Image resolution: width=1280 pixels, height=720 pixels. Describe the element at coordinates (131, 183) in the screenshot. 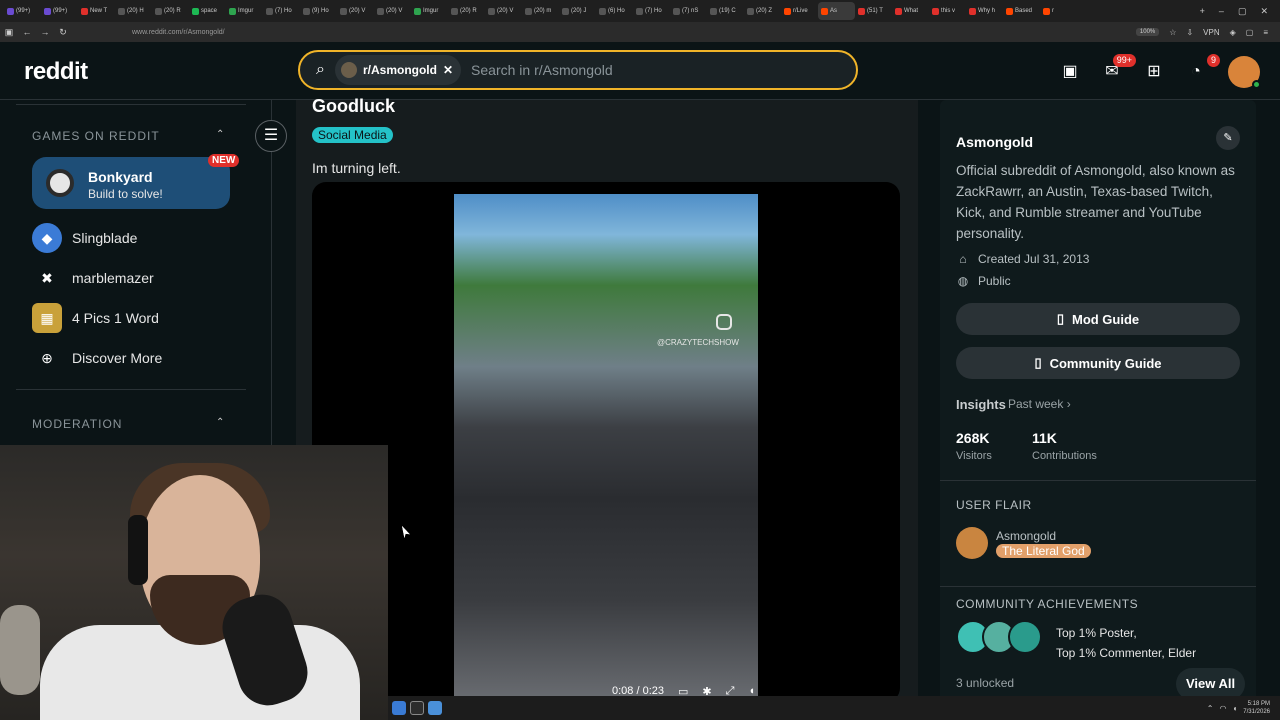

I see `featured-game-bonkyard: Bonkyard Build to solve!` at that location.